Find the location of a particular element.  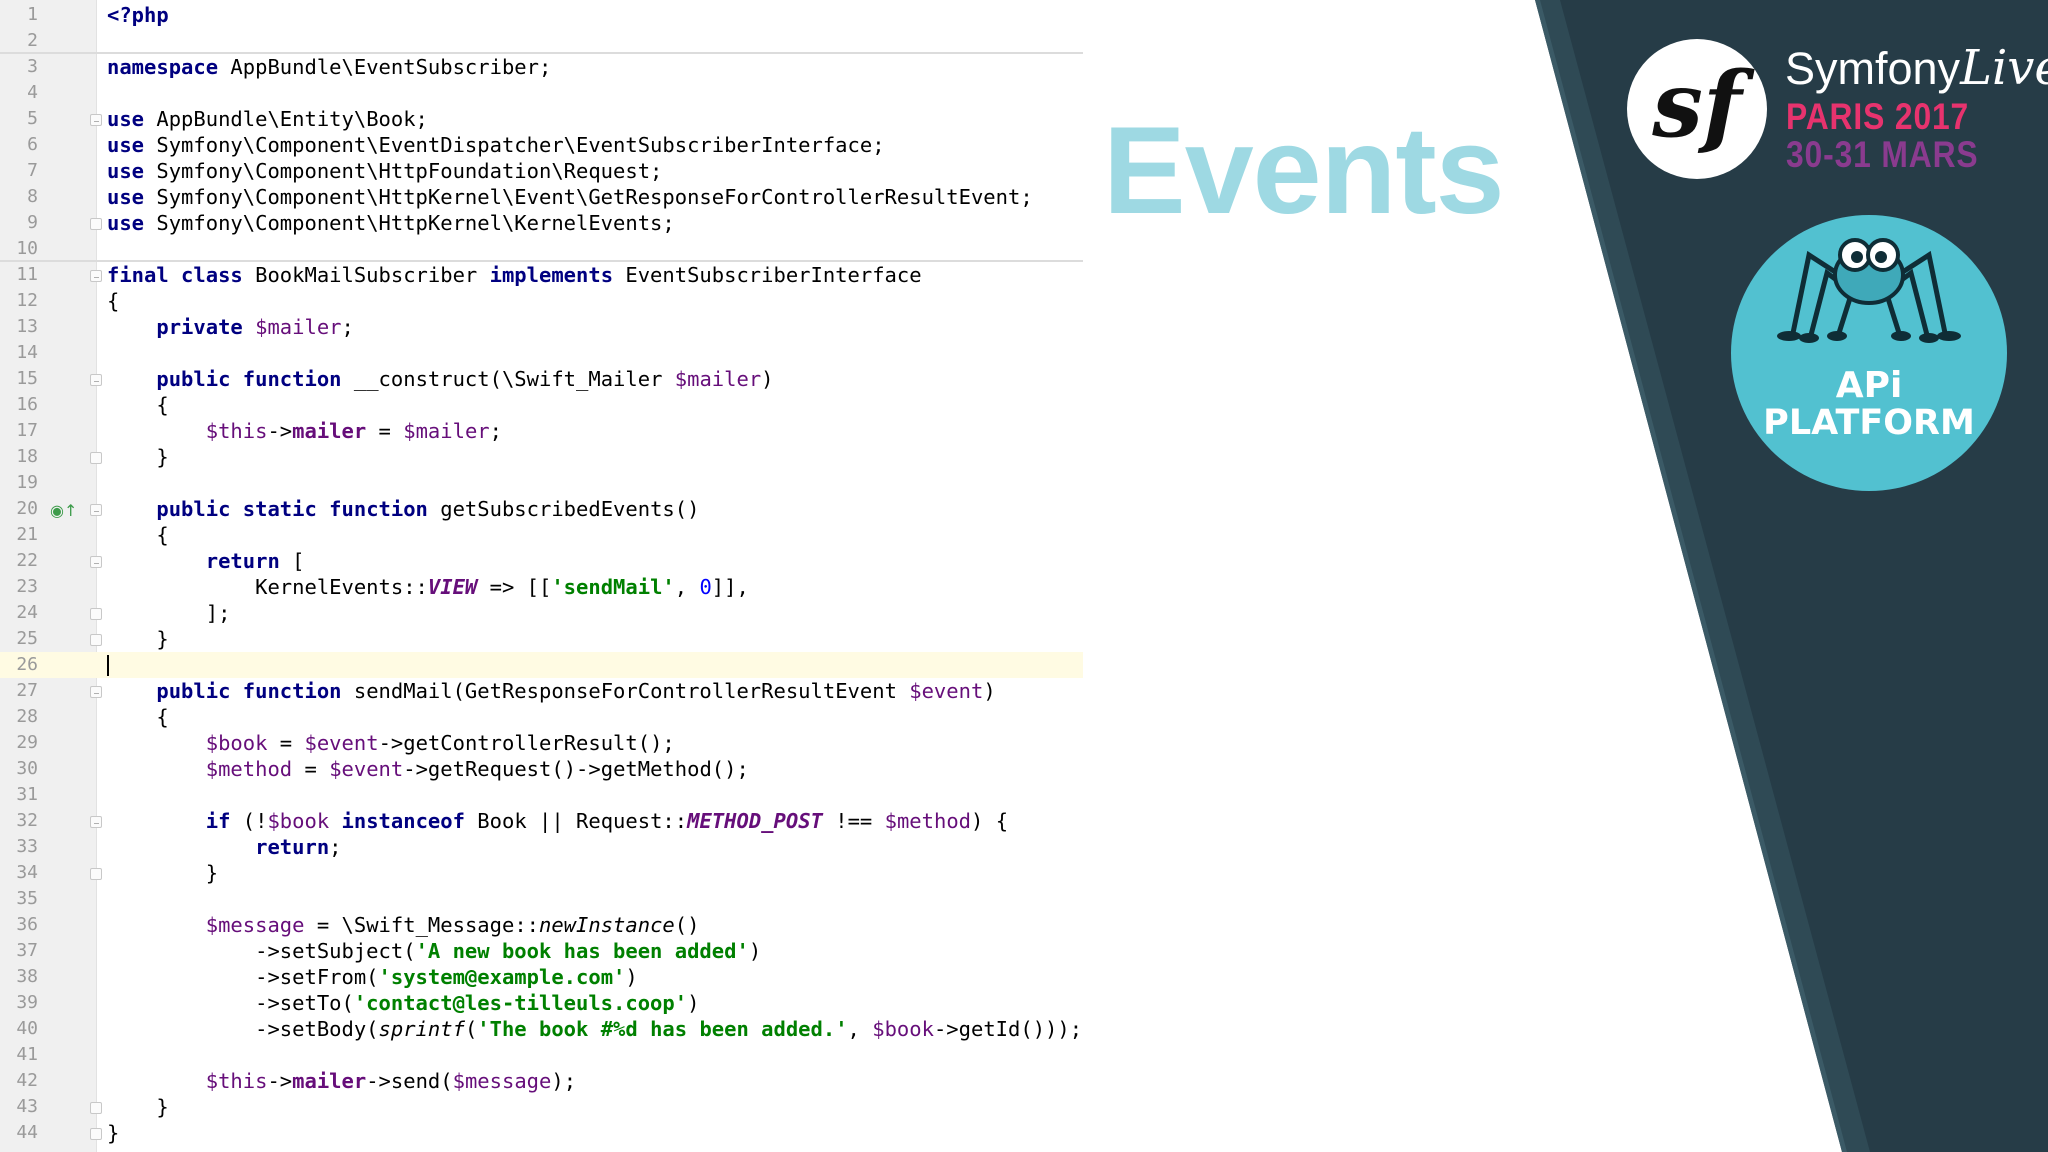

override-icon: ◉↑ is located at coordinates (63, 511).